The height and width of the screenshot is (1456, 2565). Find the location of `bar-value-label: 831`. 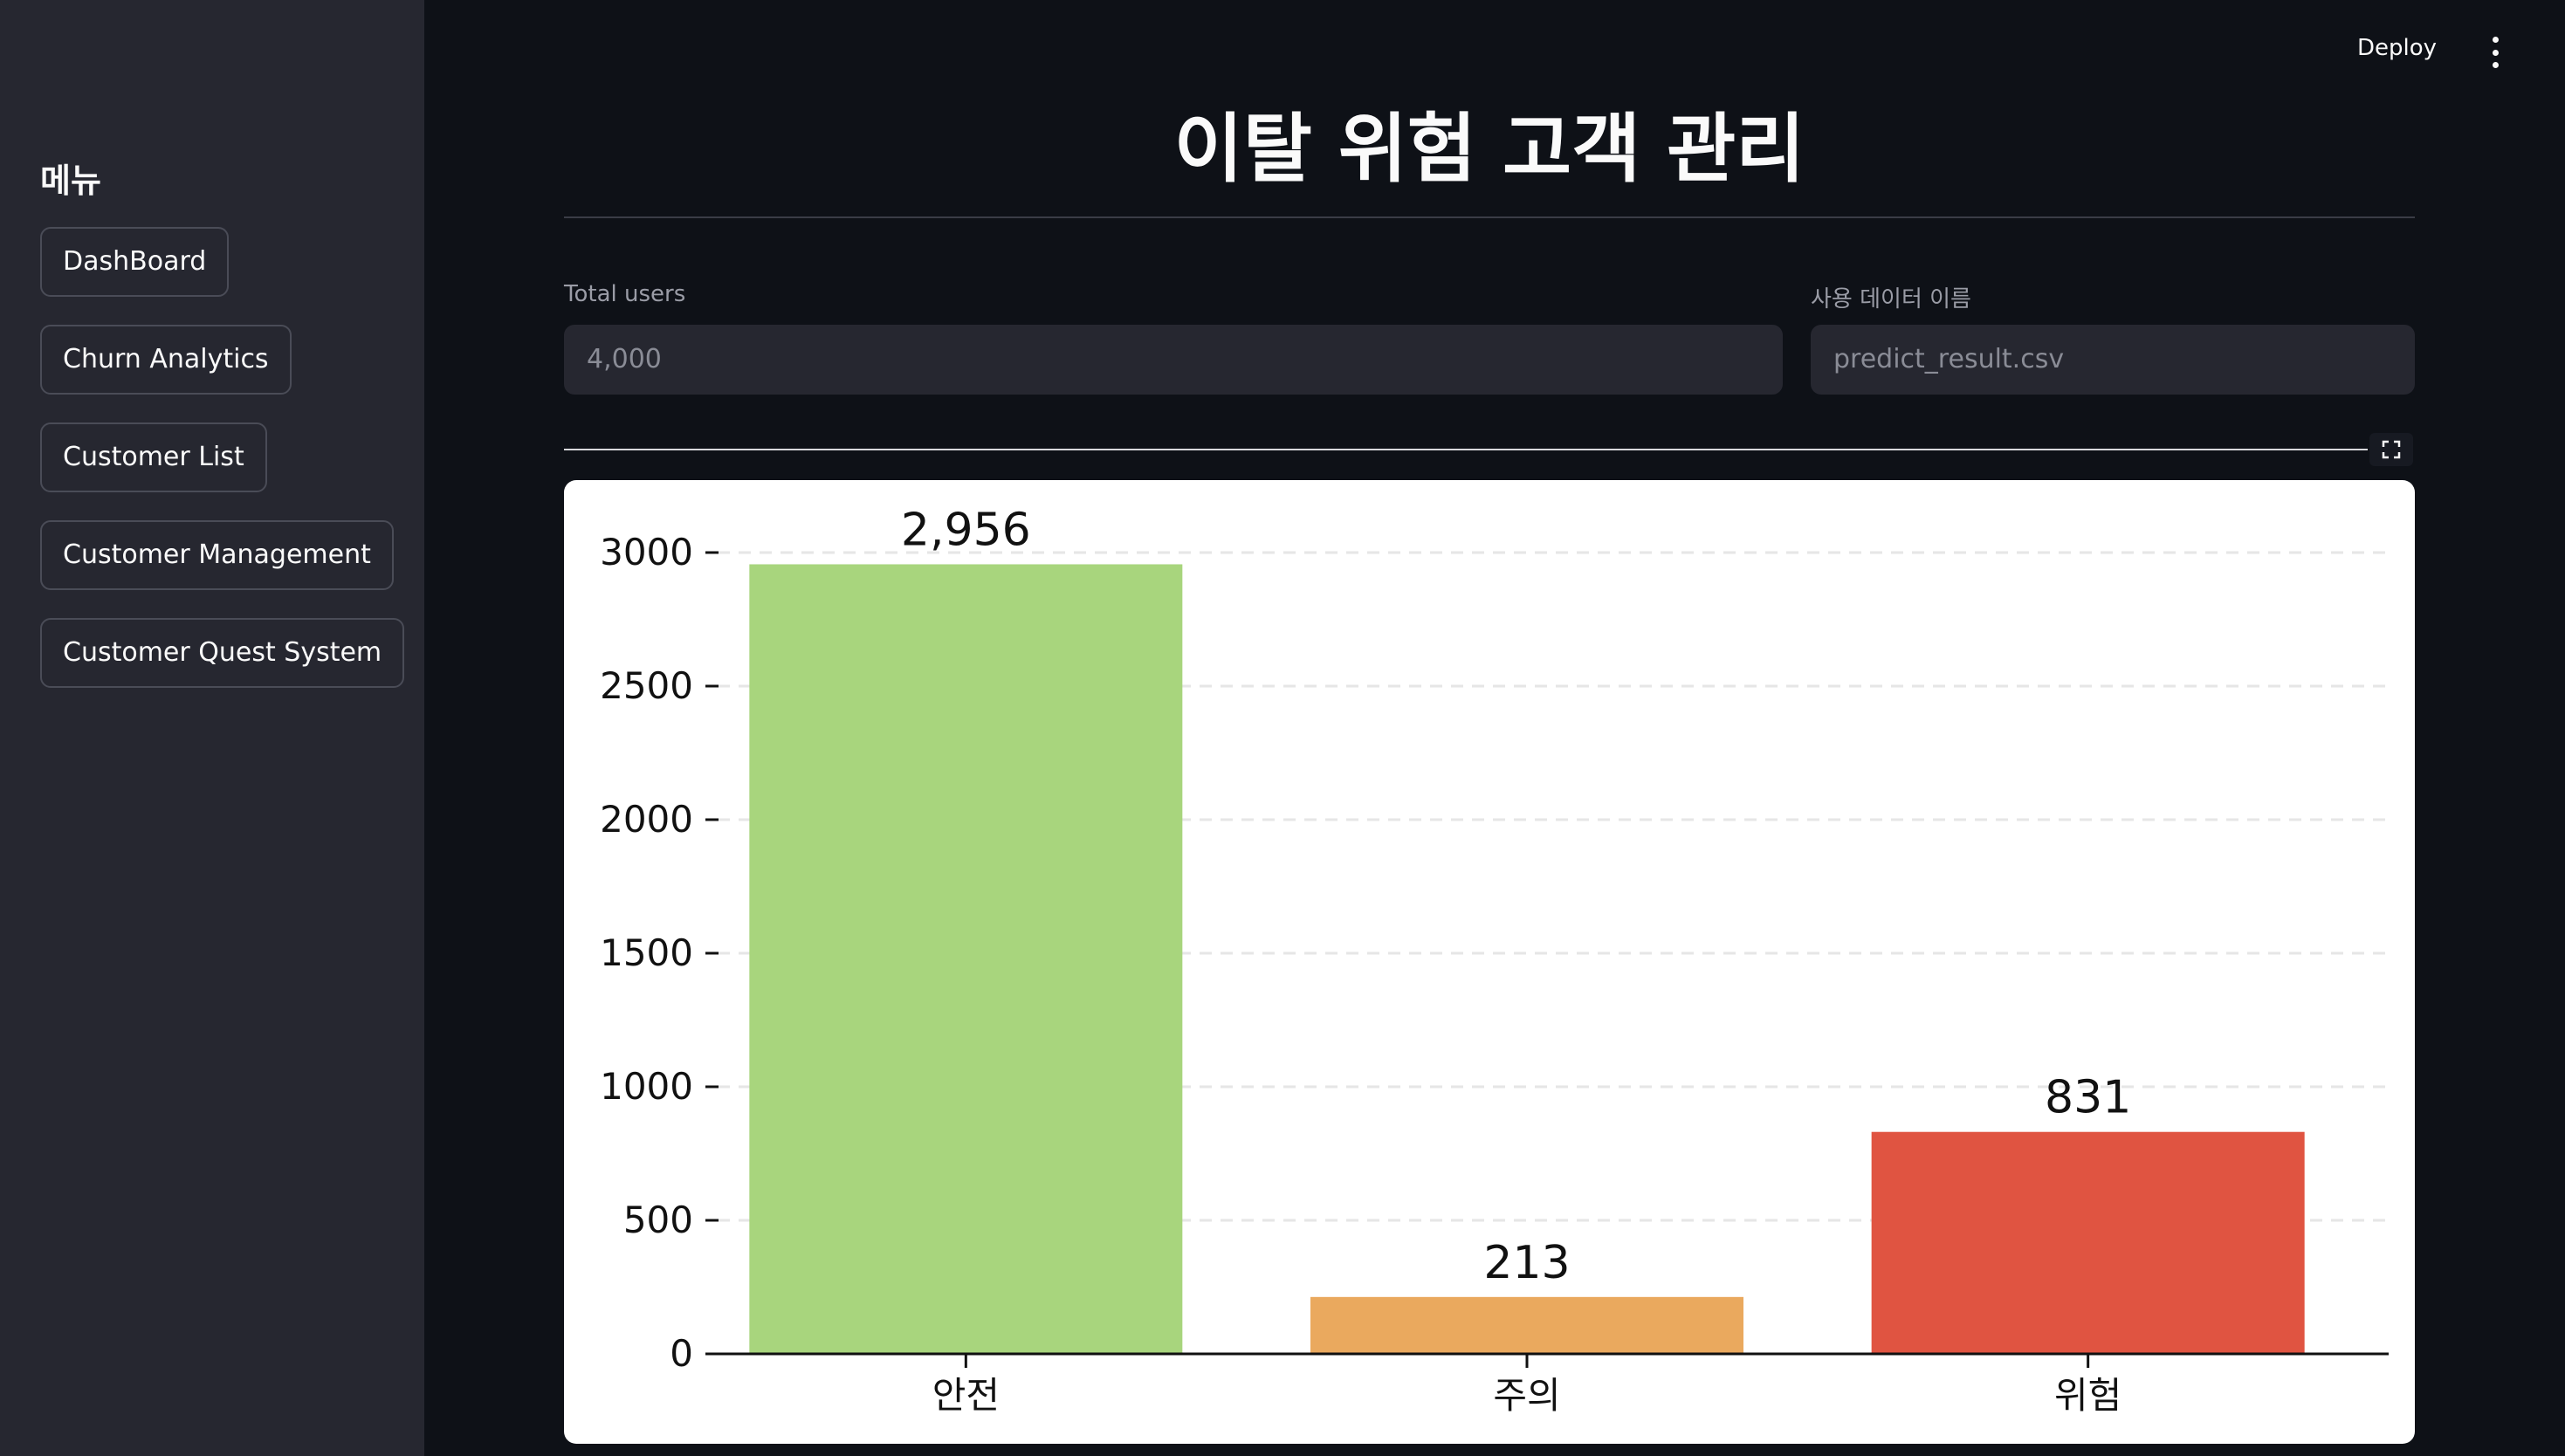

bar-value-label: 831 is located at coordinates (2088, 1098).